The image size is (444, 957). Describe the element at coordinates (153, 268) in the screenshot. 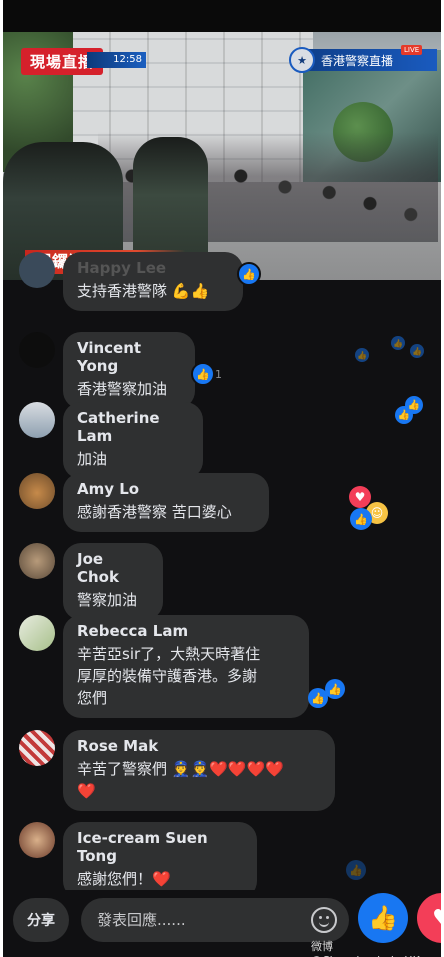

I see `commenter-name: Happy Lee` at that location.